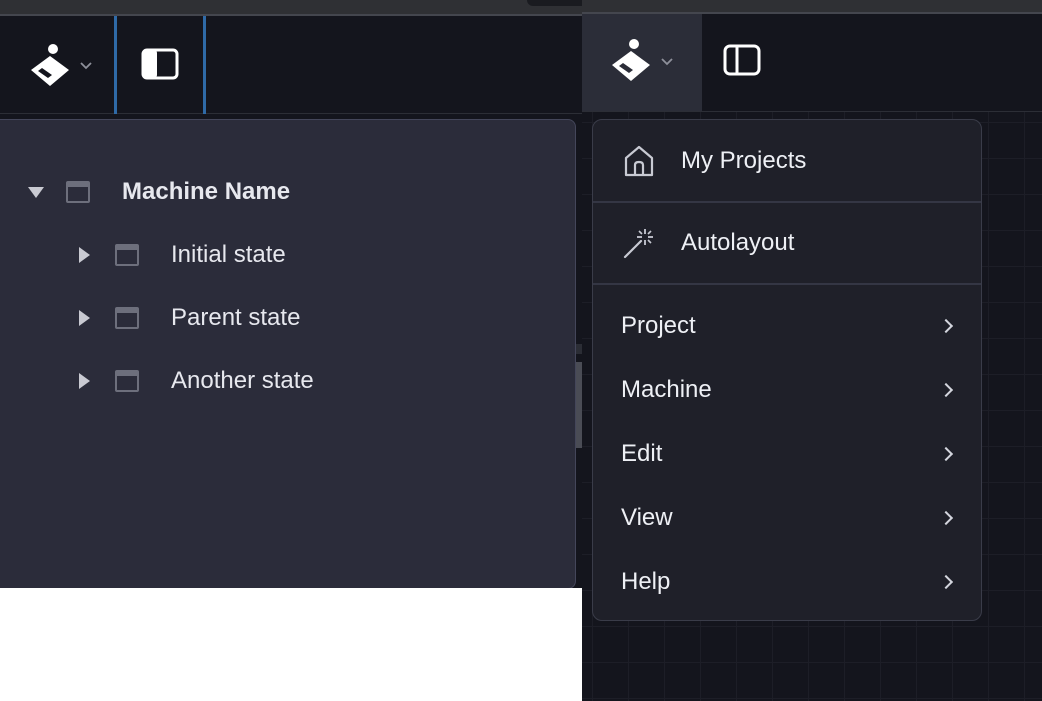  I want to click on expand-caret-down-icon, so click(36, 192).